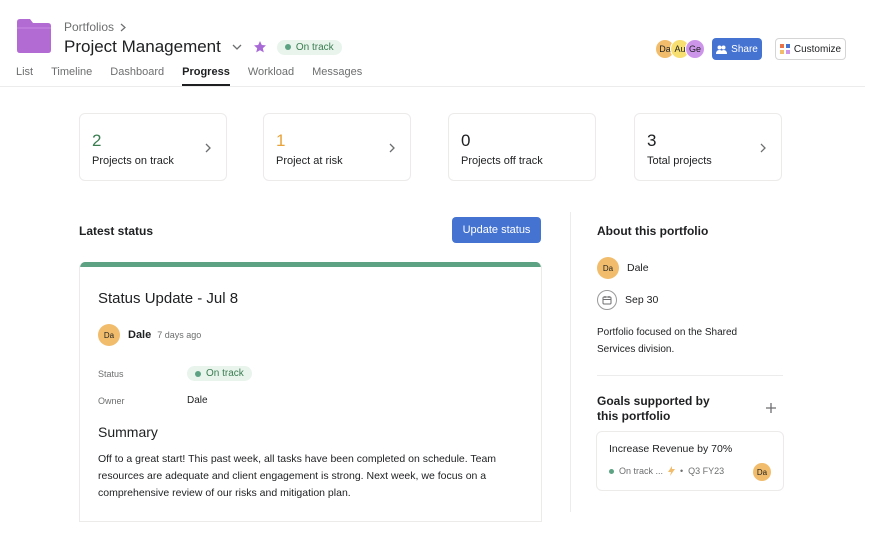 This screenshot has width=887, height=551. I want to click on customize-button-label: Customize, so click(817, 49).